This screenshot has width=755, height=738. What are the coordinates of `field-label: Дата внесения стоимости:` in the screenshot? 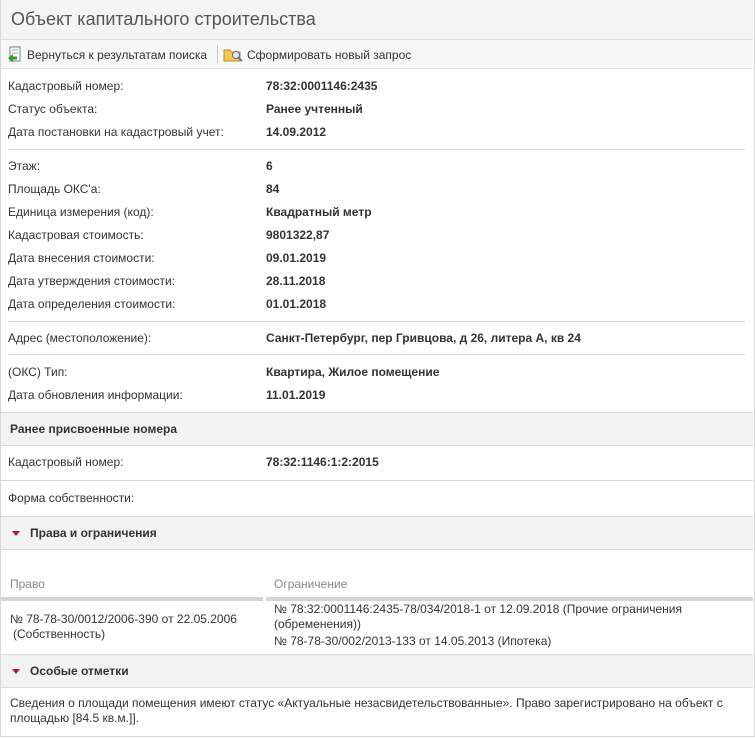 It's located at (81, 258).